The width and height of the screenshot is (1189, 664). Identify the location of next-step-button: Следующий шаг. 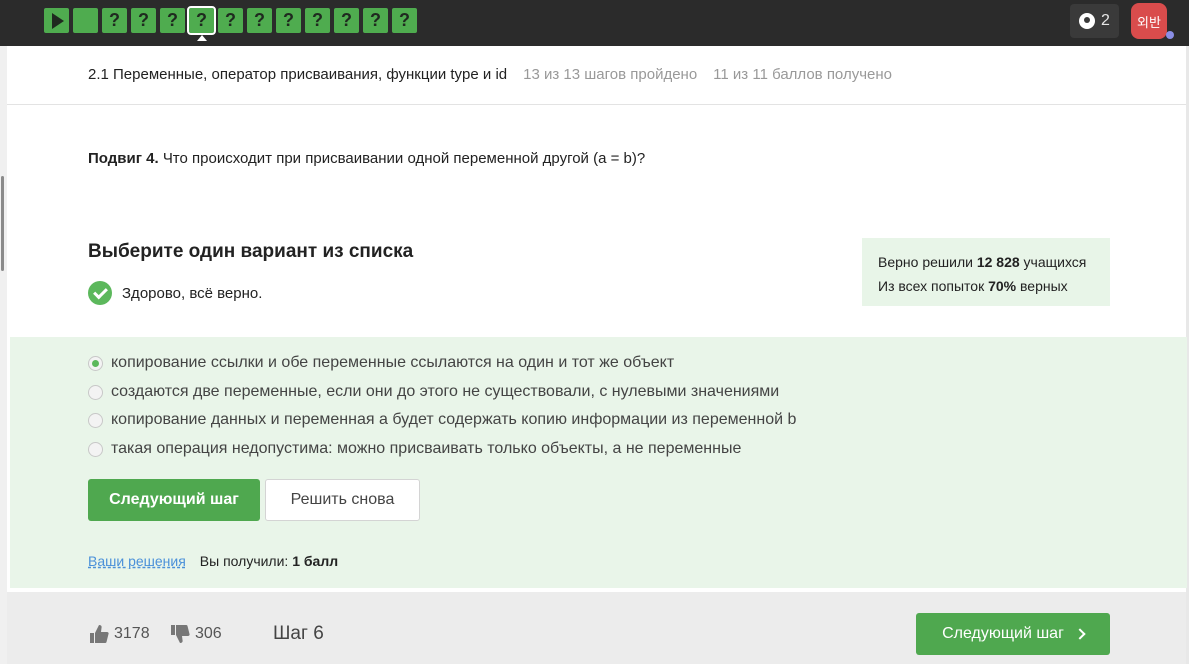
(174, 500).